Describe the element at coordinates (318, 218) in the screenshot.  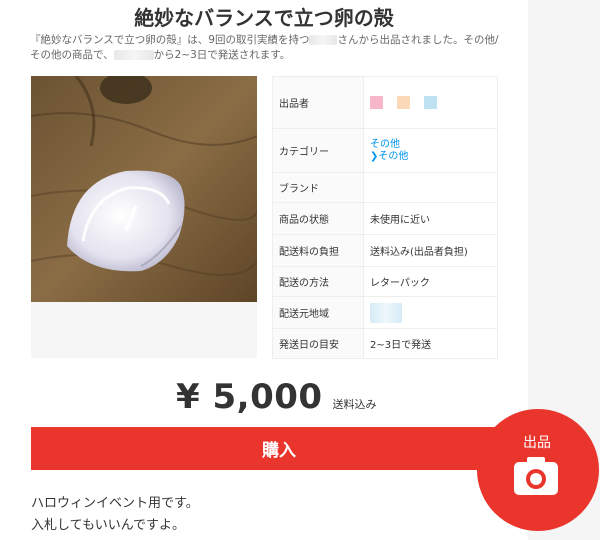
I see `spec-label: 商品の状態` at that location.